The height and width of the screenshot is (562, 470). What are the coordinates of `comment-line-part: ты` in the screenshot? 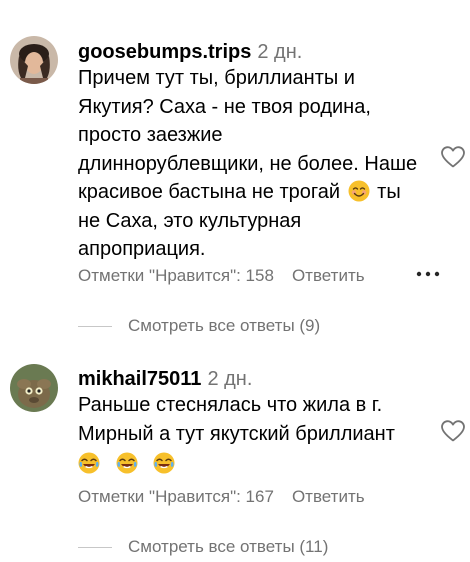 It's located at (389, 192).